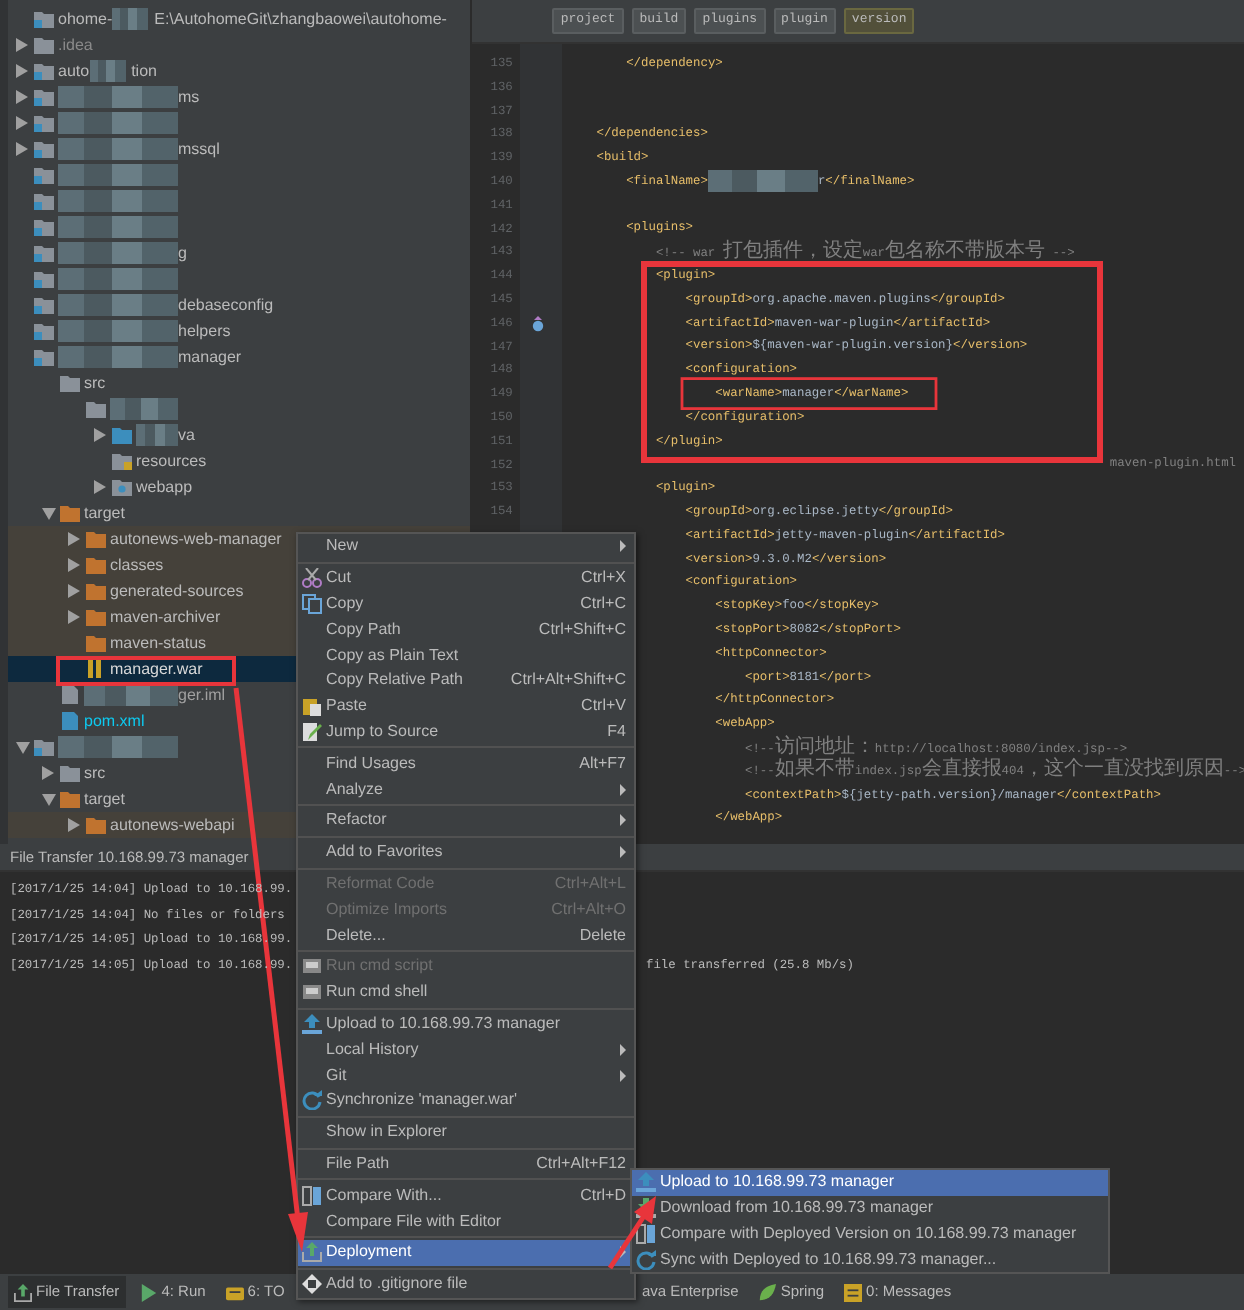 The width and height of the screenshot is (1244, 1310). What do you see at coordinates (239, 435) in the screenshot?
I see `tree-item: va` at bounding box center [239, 435].